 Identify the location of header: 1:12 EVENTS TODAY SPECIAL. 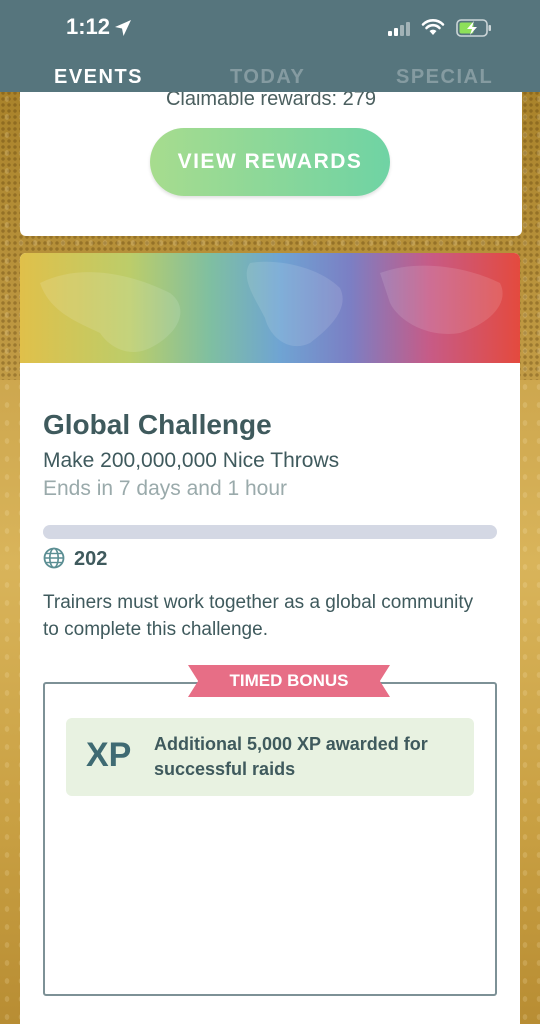
(270, 46).